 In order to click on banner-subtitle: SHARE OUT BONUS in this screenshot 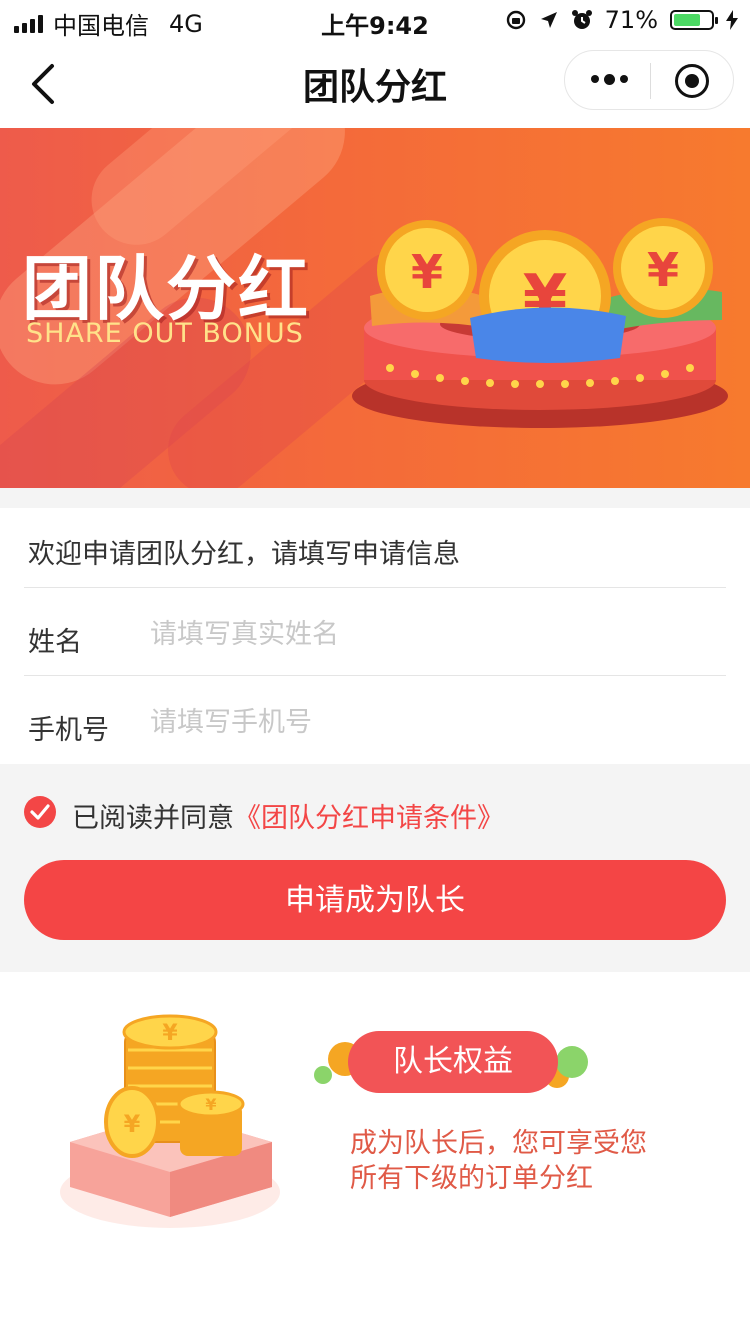, I will do `click(165, 333)`.